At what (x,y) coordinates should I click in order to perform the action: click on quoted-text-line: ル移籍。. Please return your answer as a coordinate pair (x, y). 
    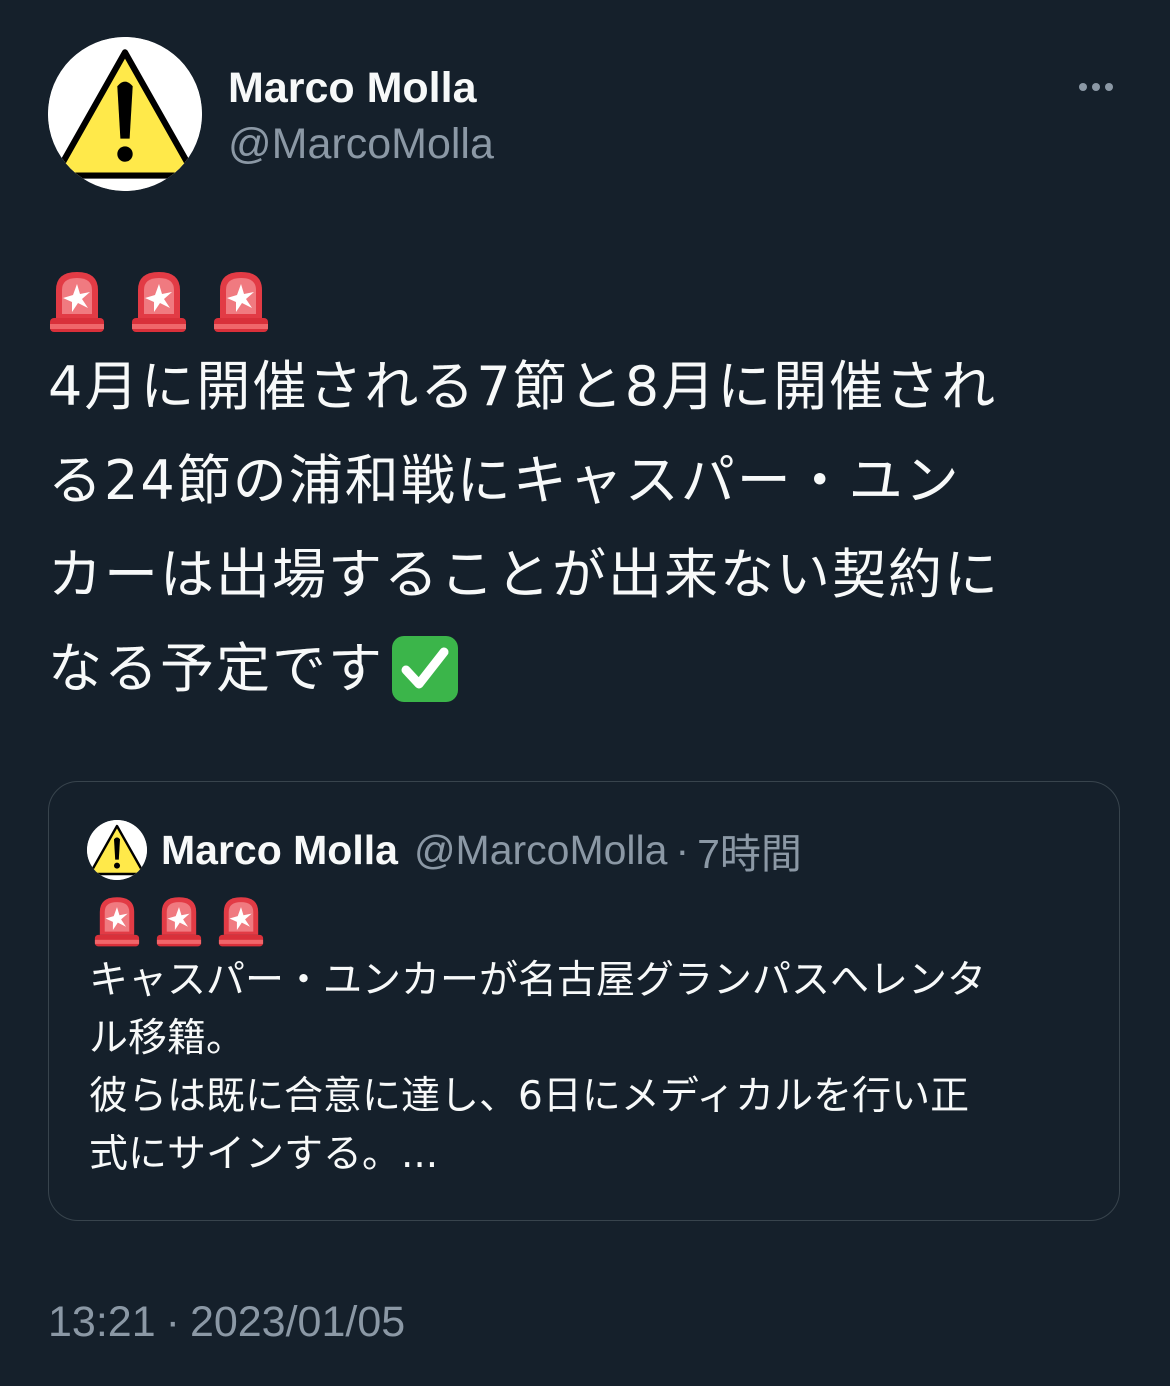
    Looking at the image, I should click on (167, 1038).